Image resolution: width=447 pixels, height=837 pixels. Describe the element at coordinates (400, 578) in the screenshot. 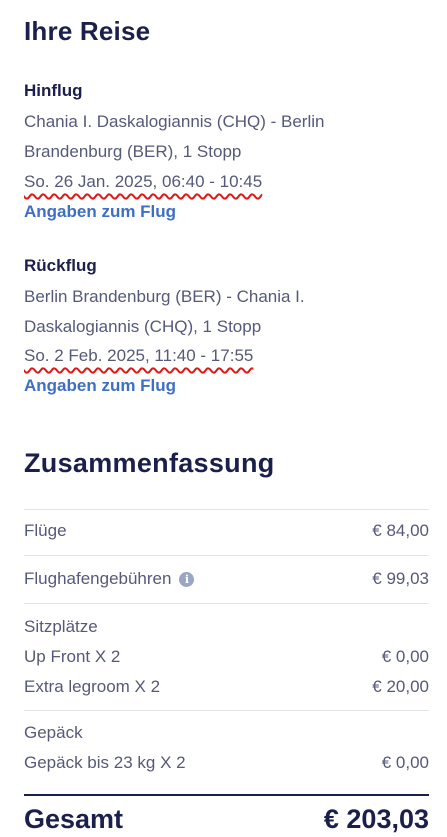

I see `airport-fees-value: € 99,03` at that location.